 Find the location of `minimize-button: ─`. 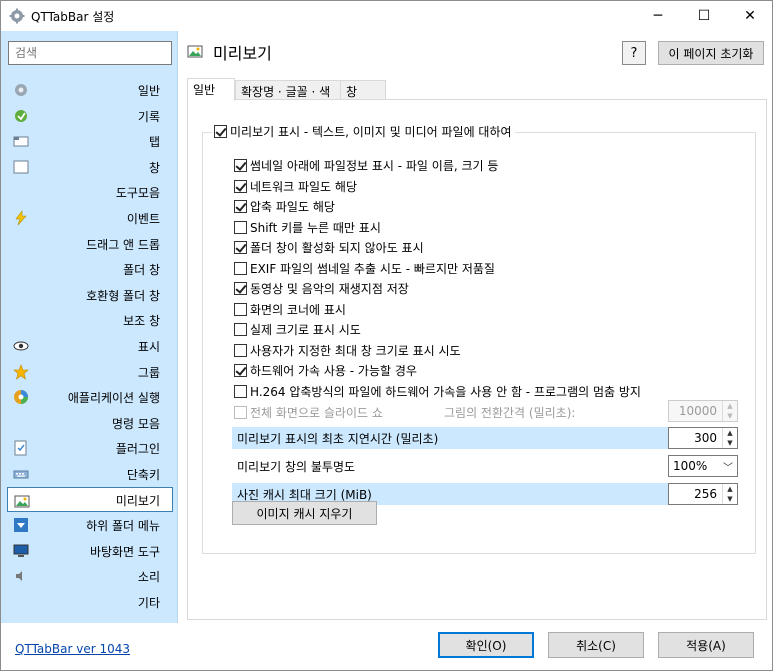

minimize-button: ─ is located at coordinates (658, 16).